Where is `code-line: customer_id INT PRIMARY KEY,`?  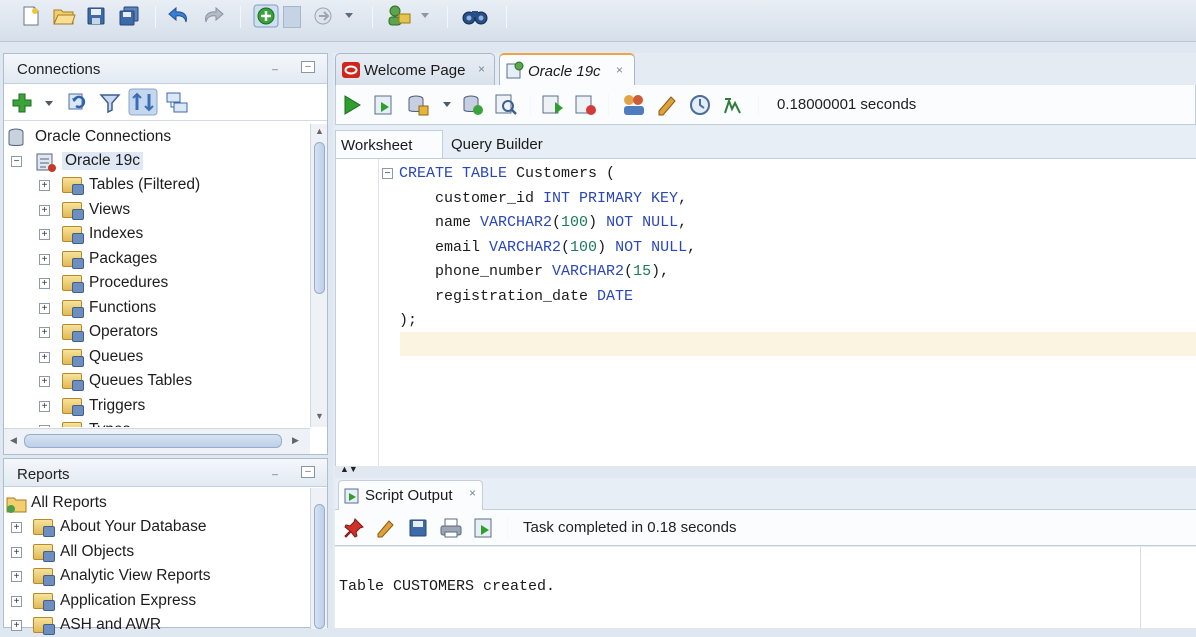
code-line: customer_id INT PRIMARY KEY, is located at coordinates (543, 202).